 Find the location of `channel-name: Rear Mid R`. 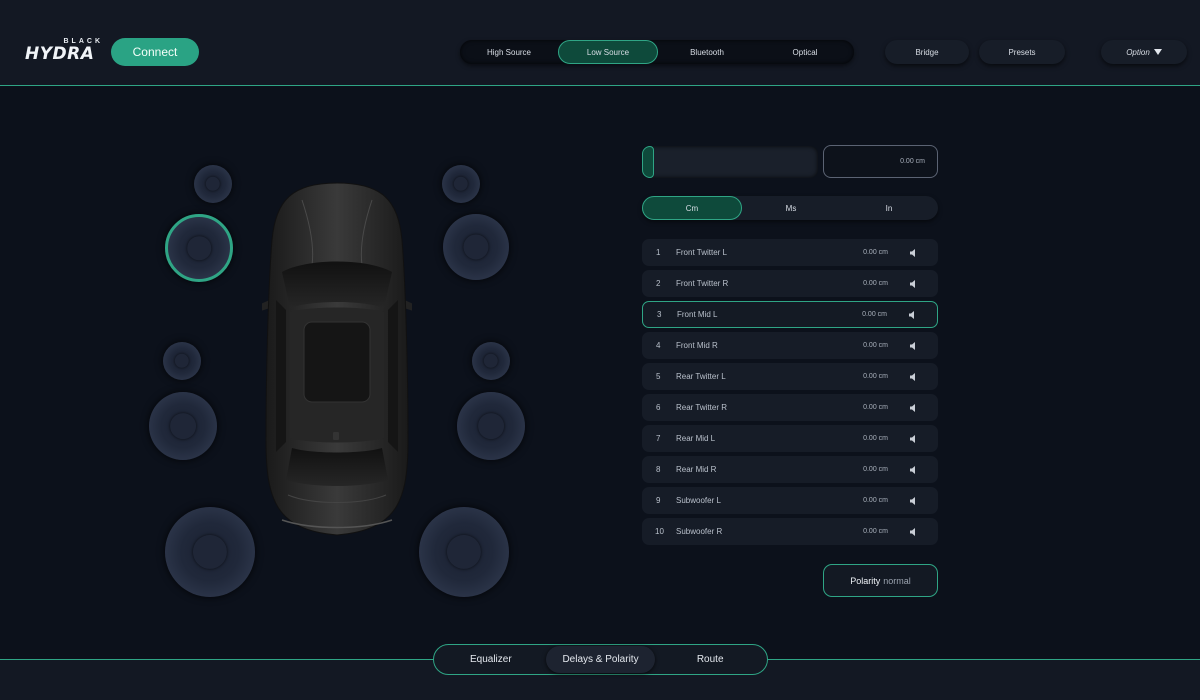

channel-name: Rear Mid R is located at coordinates (696, 469).